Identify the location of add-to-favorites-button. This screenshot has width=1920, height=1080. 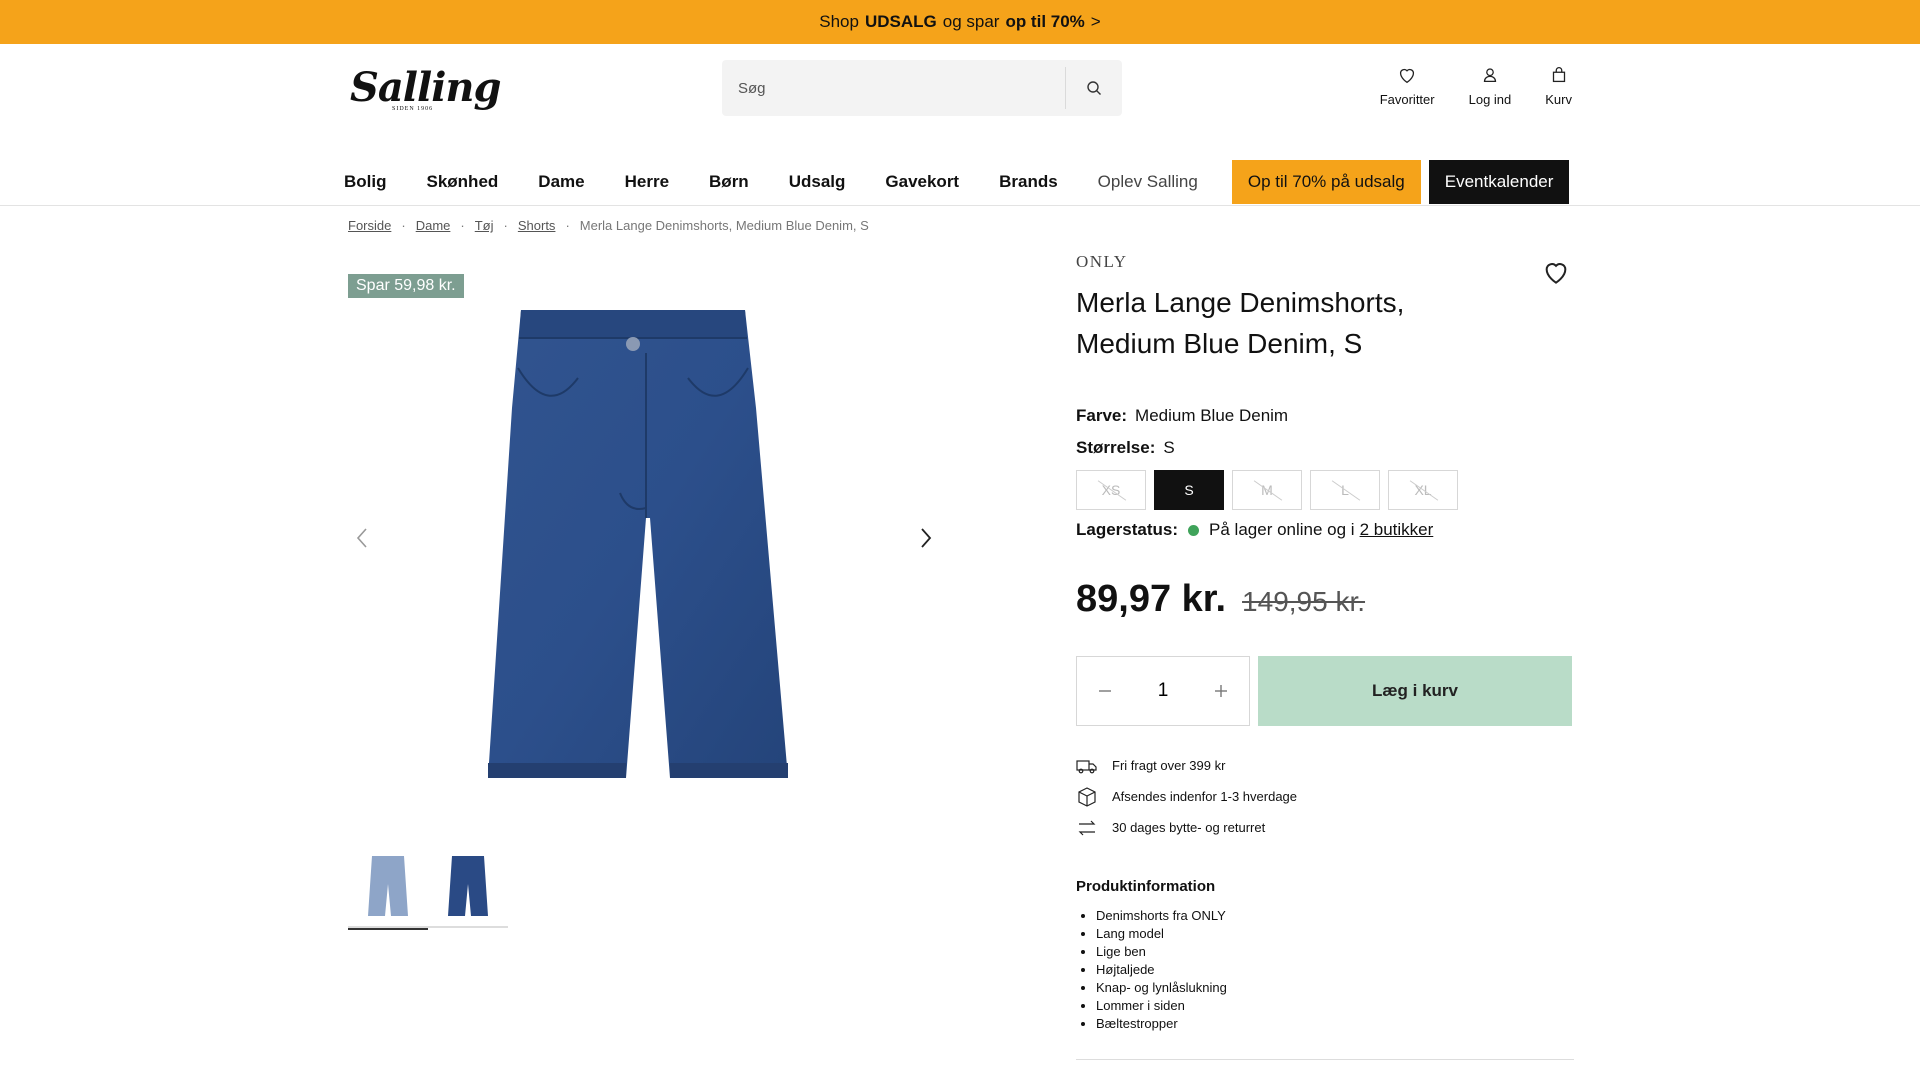
(1556, 272).